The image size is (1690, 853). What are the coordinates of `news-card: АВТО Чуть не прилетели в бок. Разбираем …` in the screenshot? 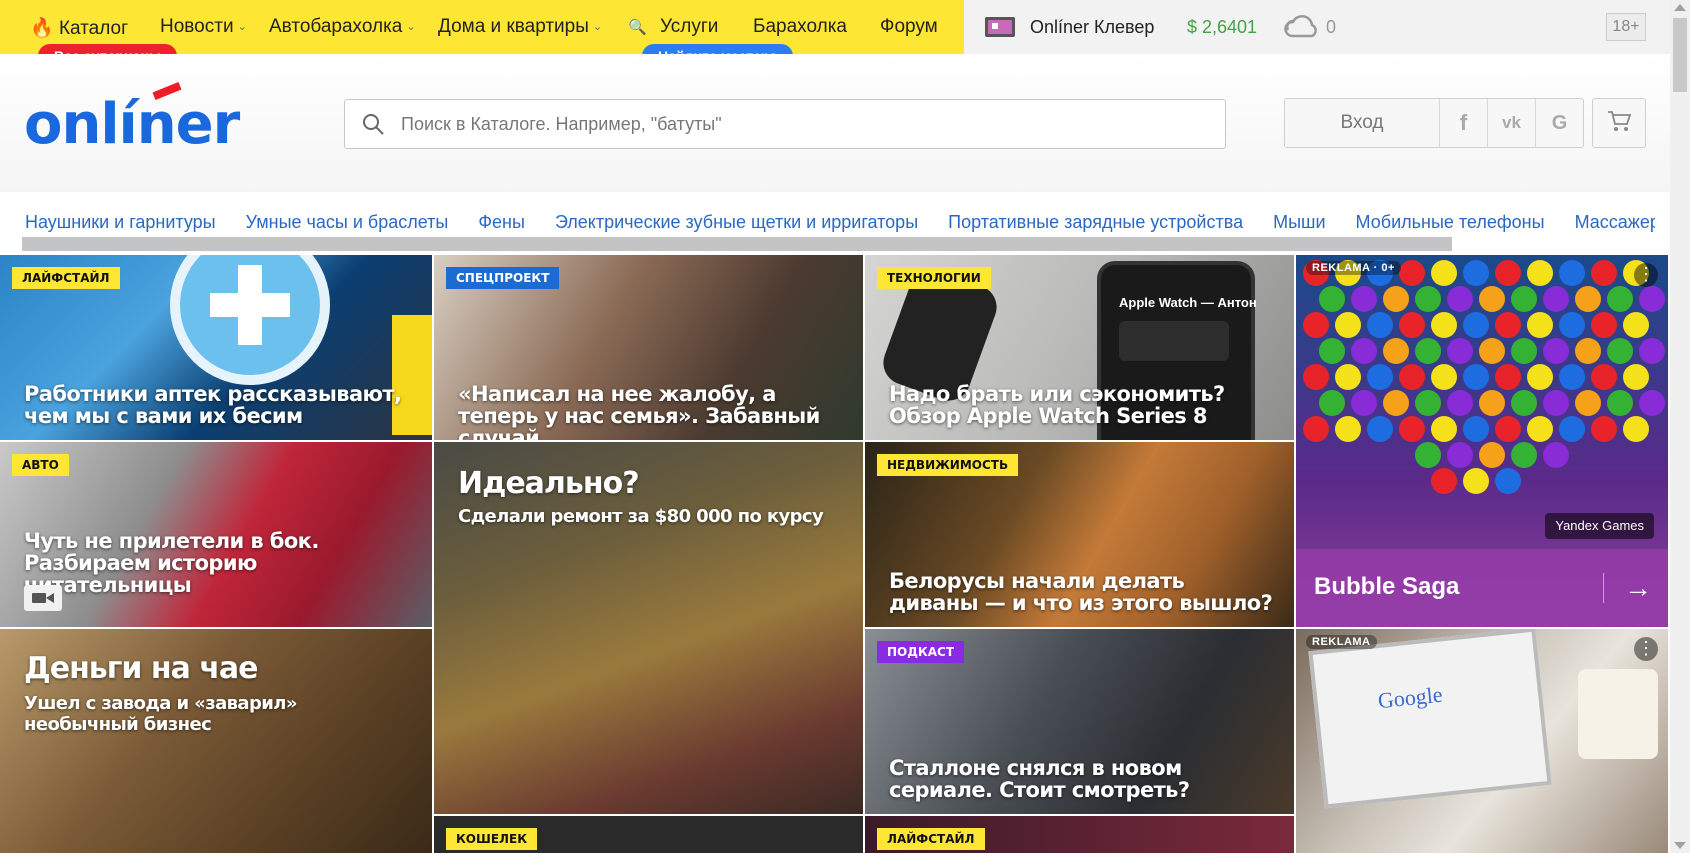 It's located at (216, 534).